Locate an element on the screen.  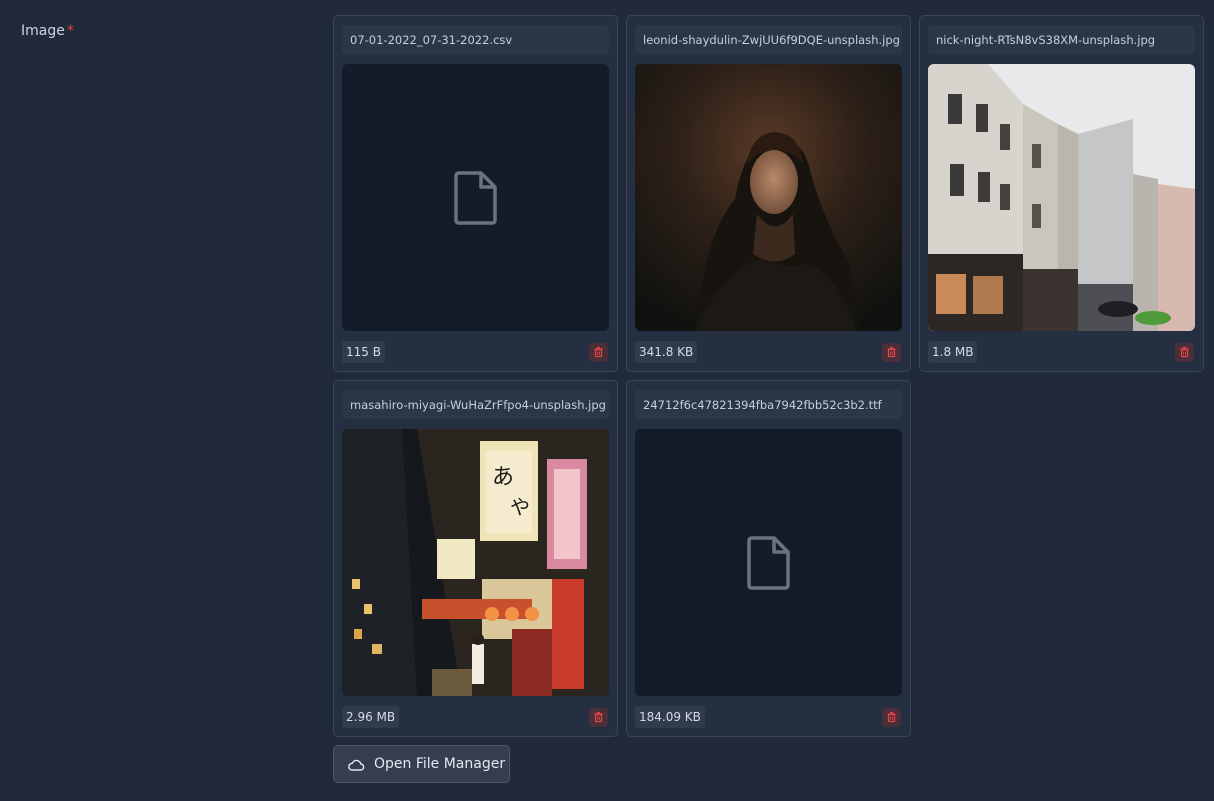
night-street-photo: あ や is located at coordinates (475, 562).